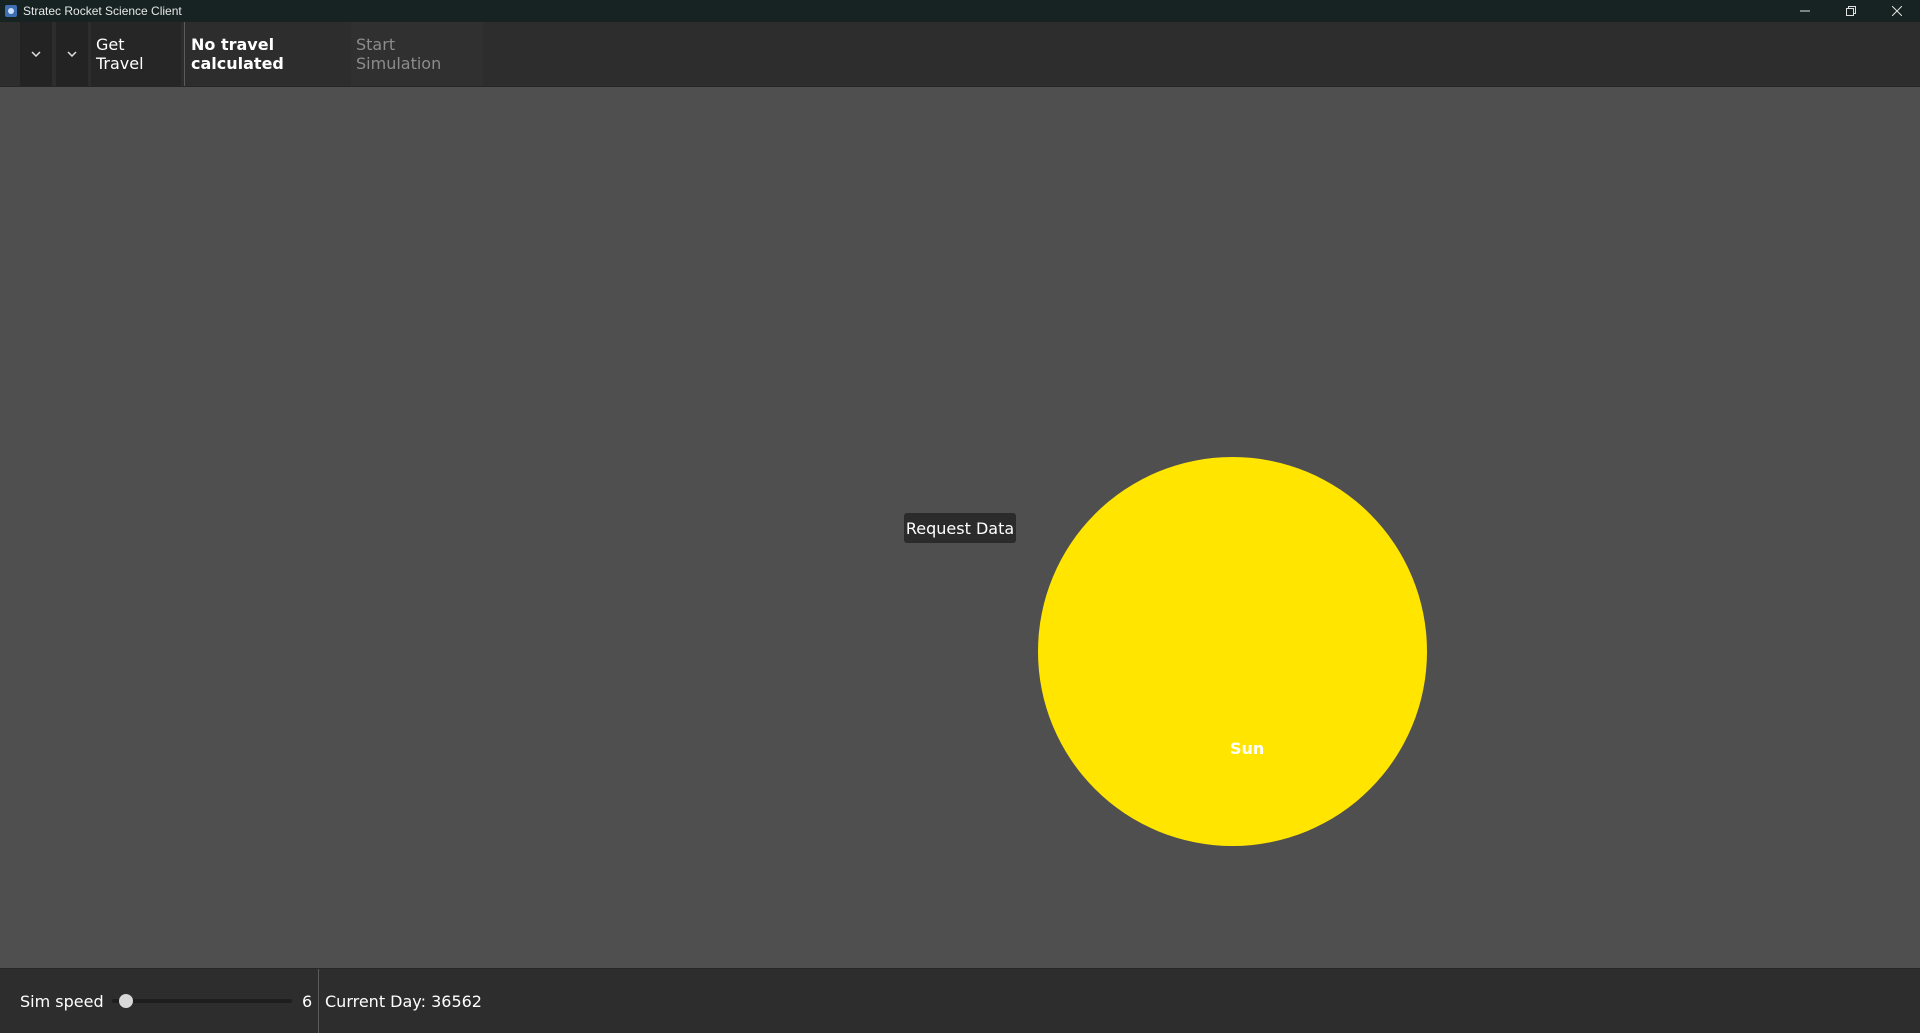 The height and width of the screenshot is (1033, 1920). Describe the element at coordinates (307, 1001) in the screenshot. I see `sim-speed-value: 6` at that location.